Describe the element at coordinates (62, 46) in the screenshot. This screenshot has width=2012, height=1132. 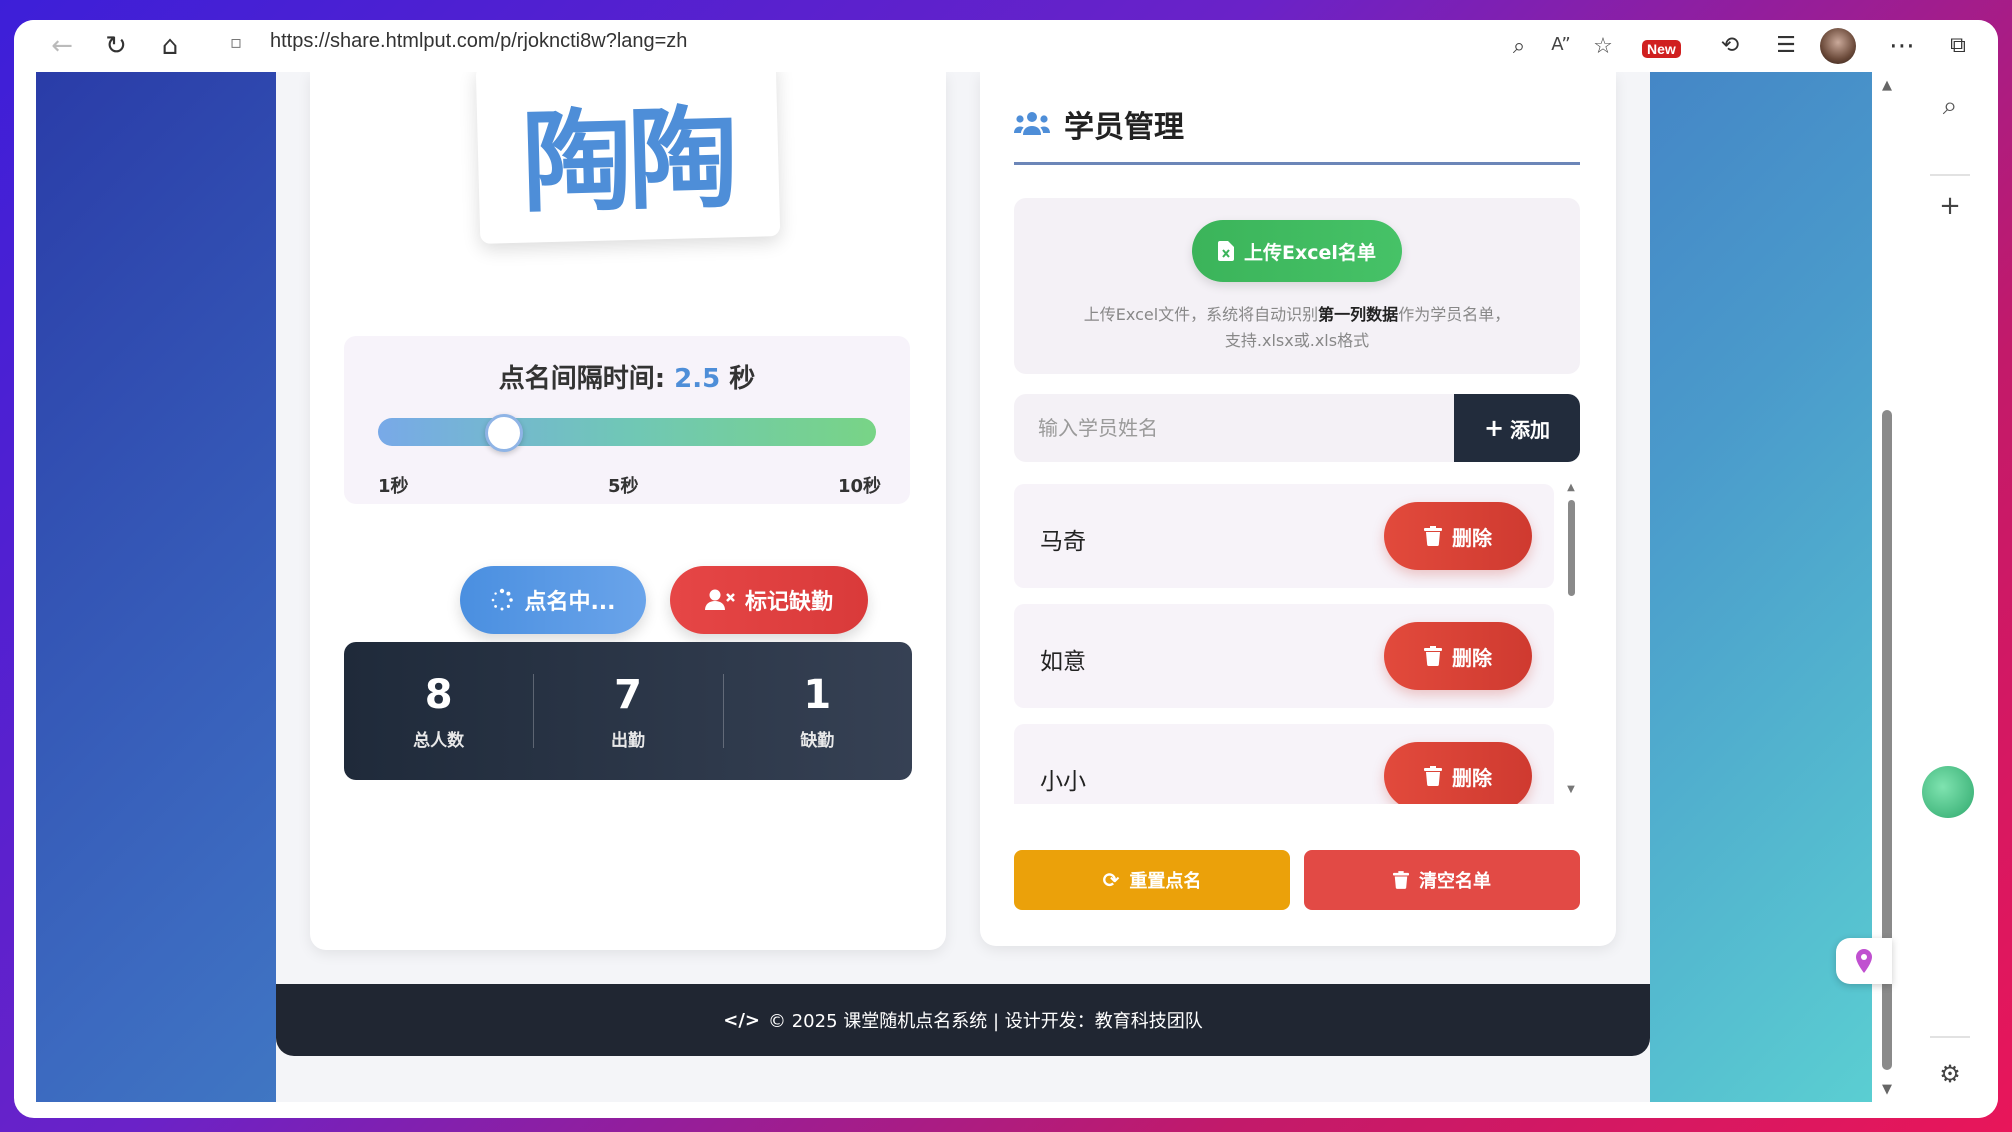
I see `back-icon: ←` at that location.